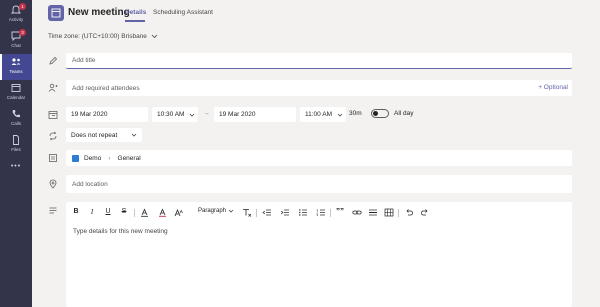 The height and width of the screenshot is (307, 600). I want to click on clear-formatting-button, so click(247, 212).